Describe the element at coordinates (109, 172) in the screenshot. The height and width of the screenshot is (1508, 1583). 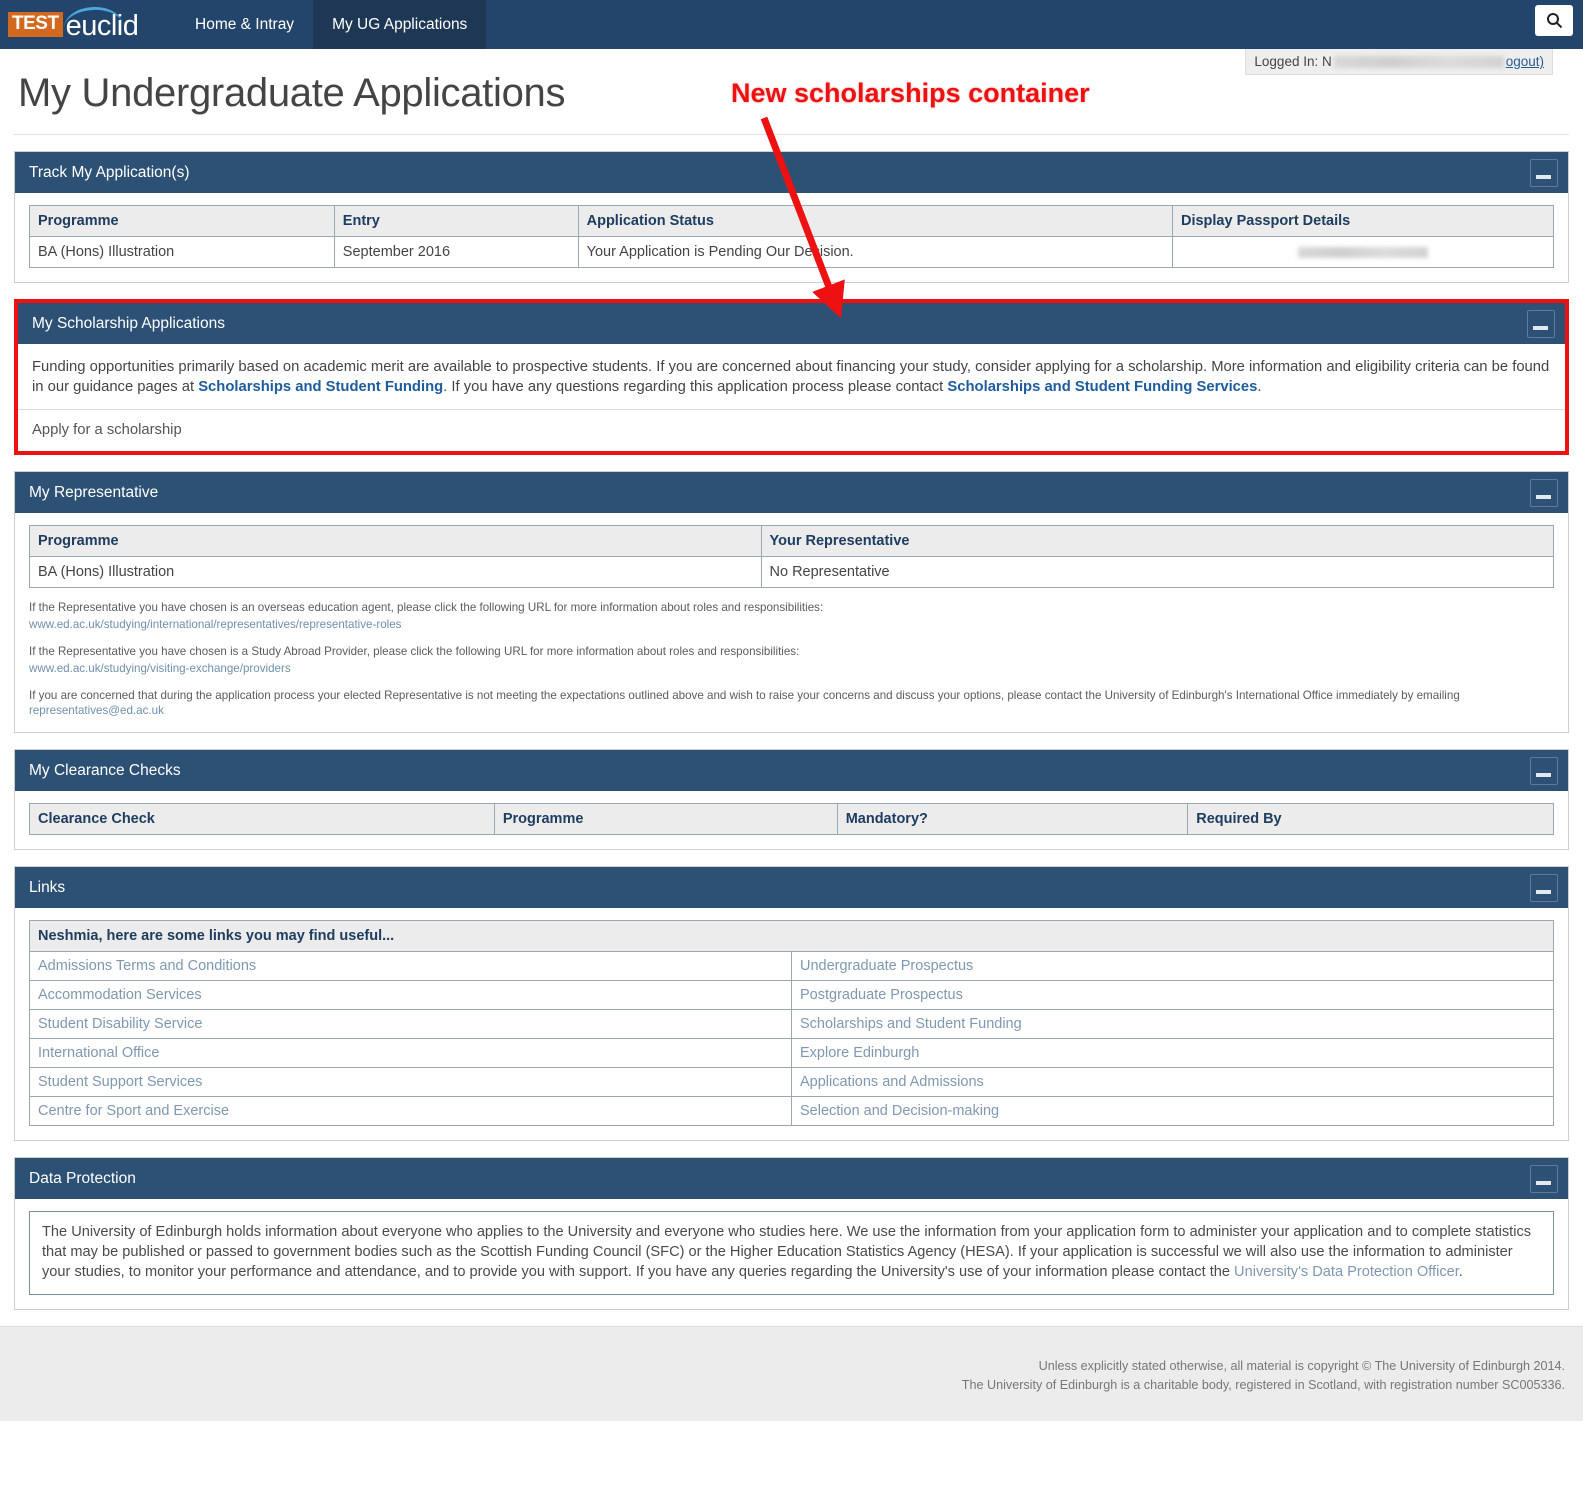
I see `panel-title-track-applications: Track My Application(s)` at that location.